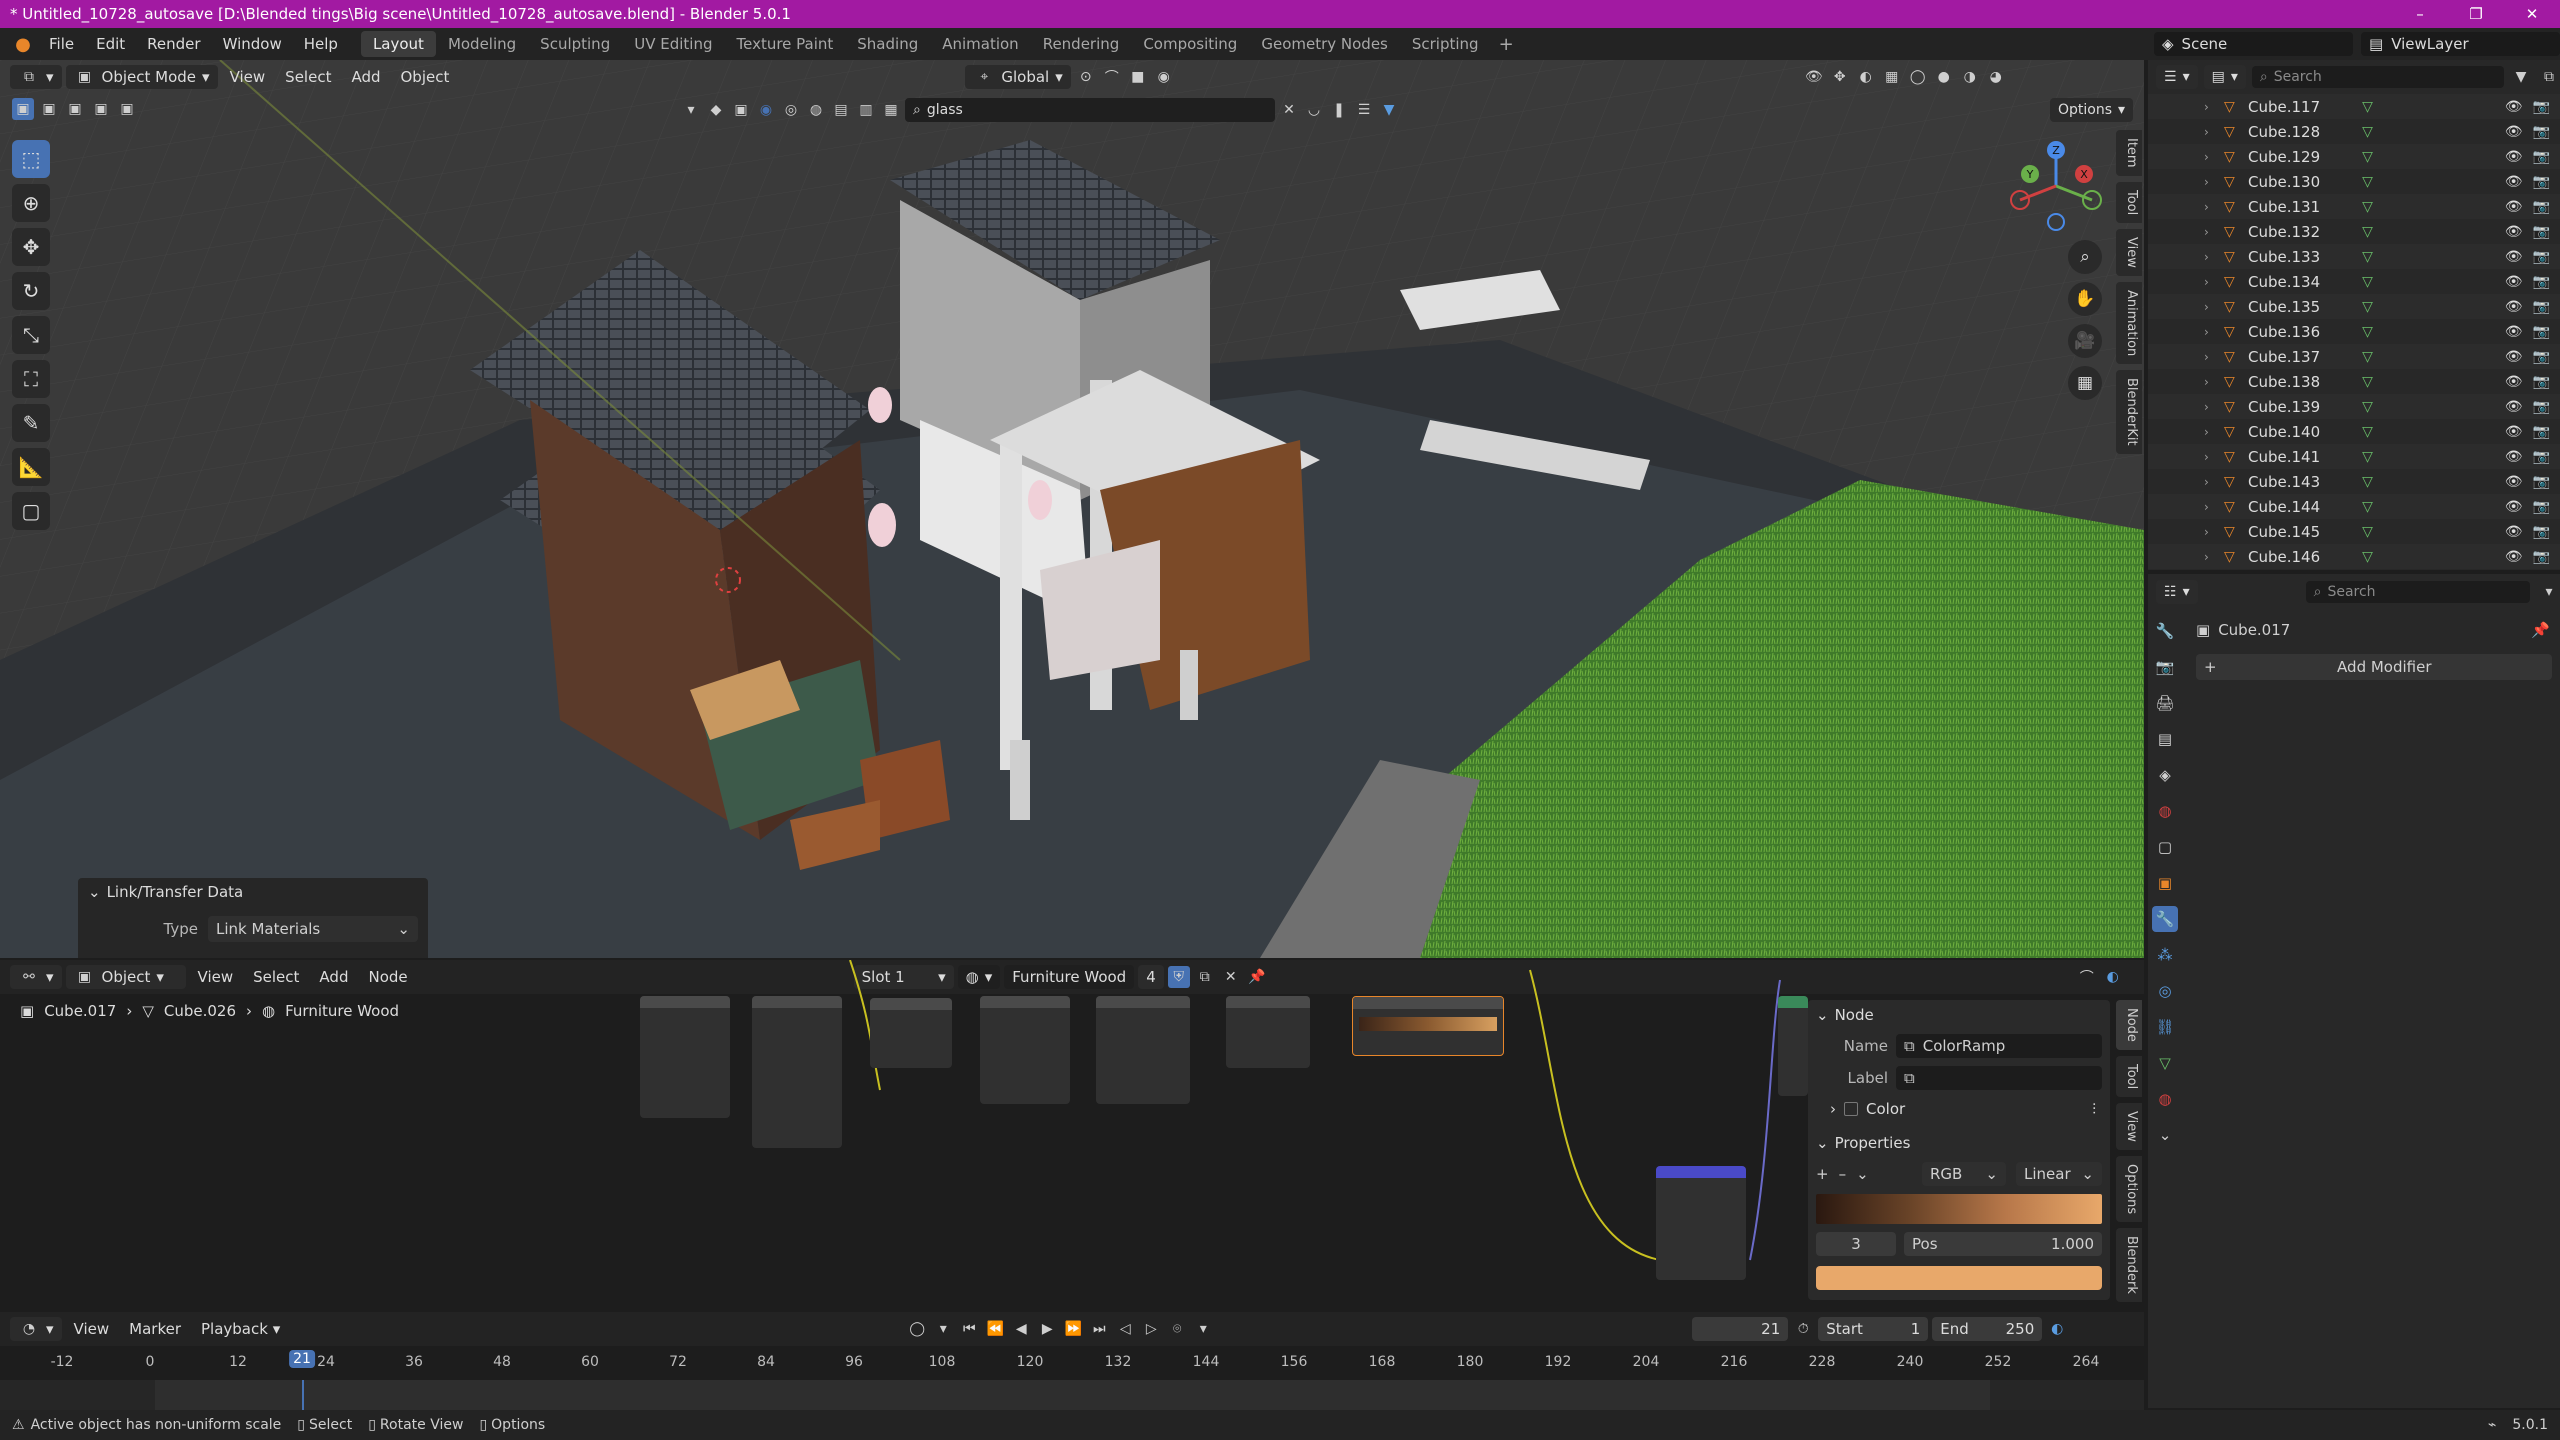 Image resolution: width=2560 pixels, height=1440 pixels. Describe the element at coordinates (741, 110) in the screenshot. I see `filter-object-icon: ▣` at that location.